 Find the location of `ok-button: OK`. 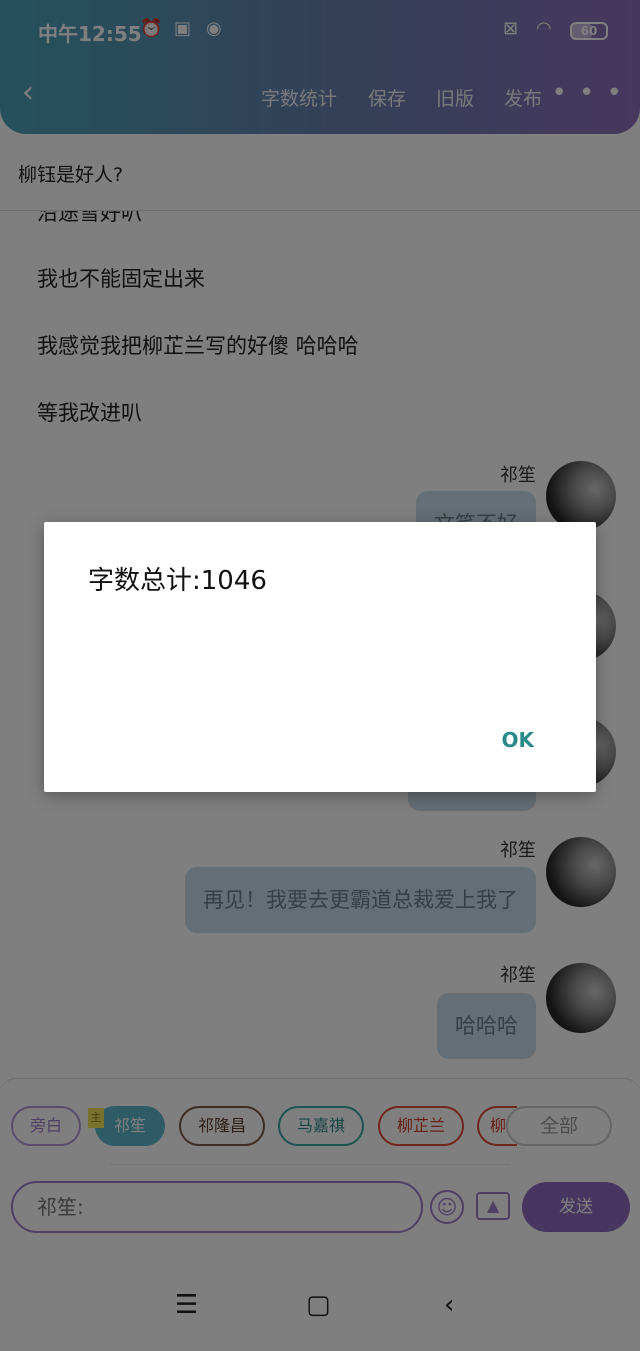

ok-button: OK is located at coordinates (518, 740).